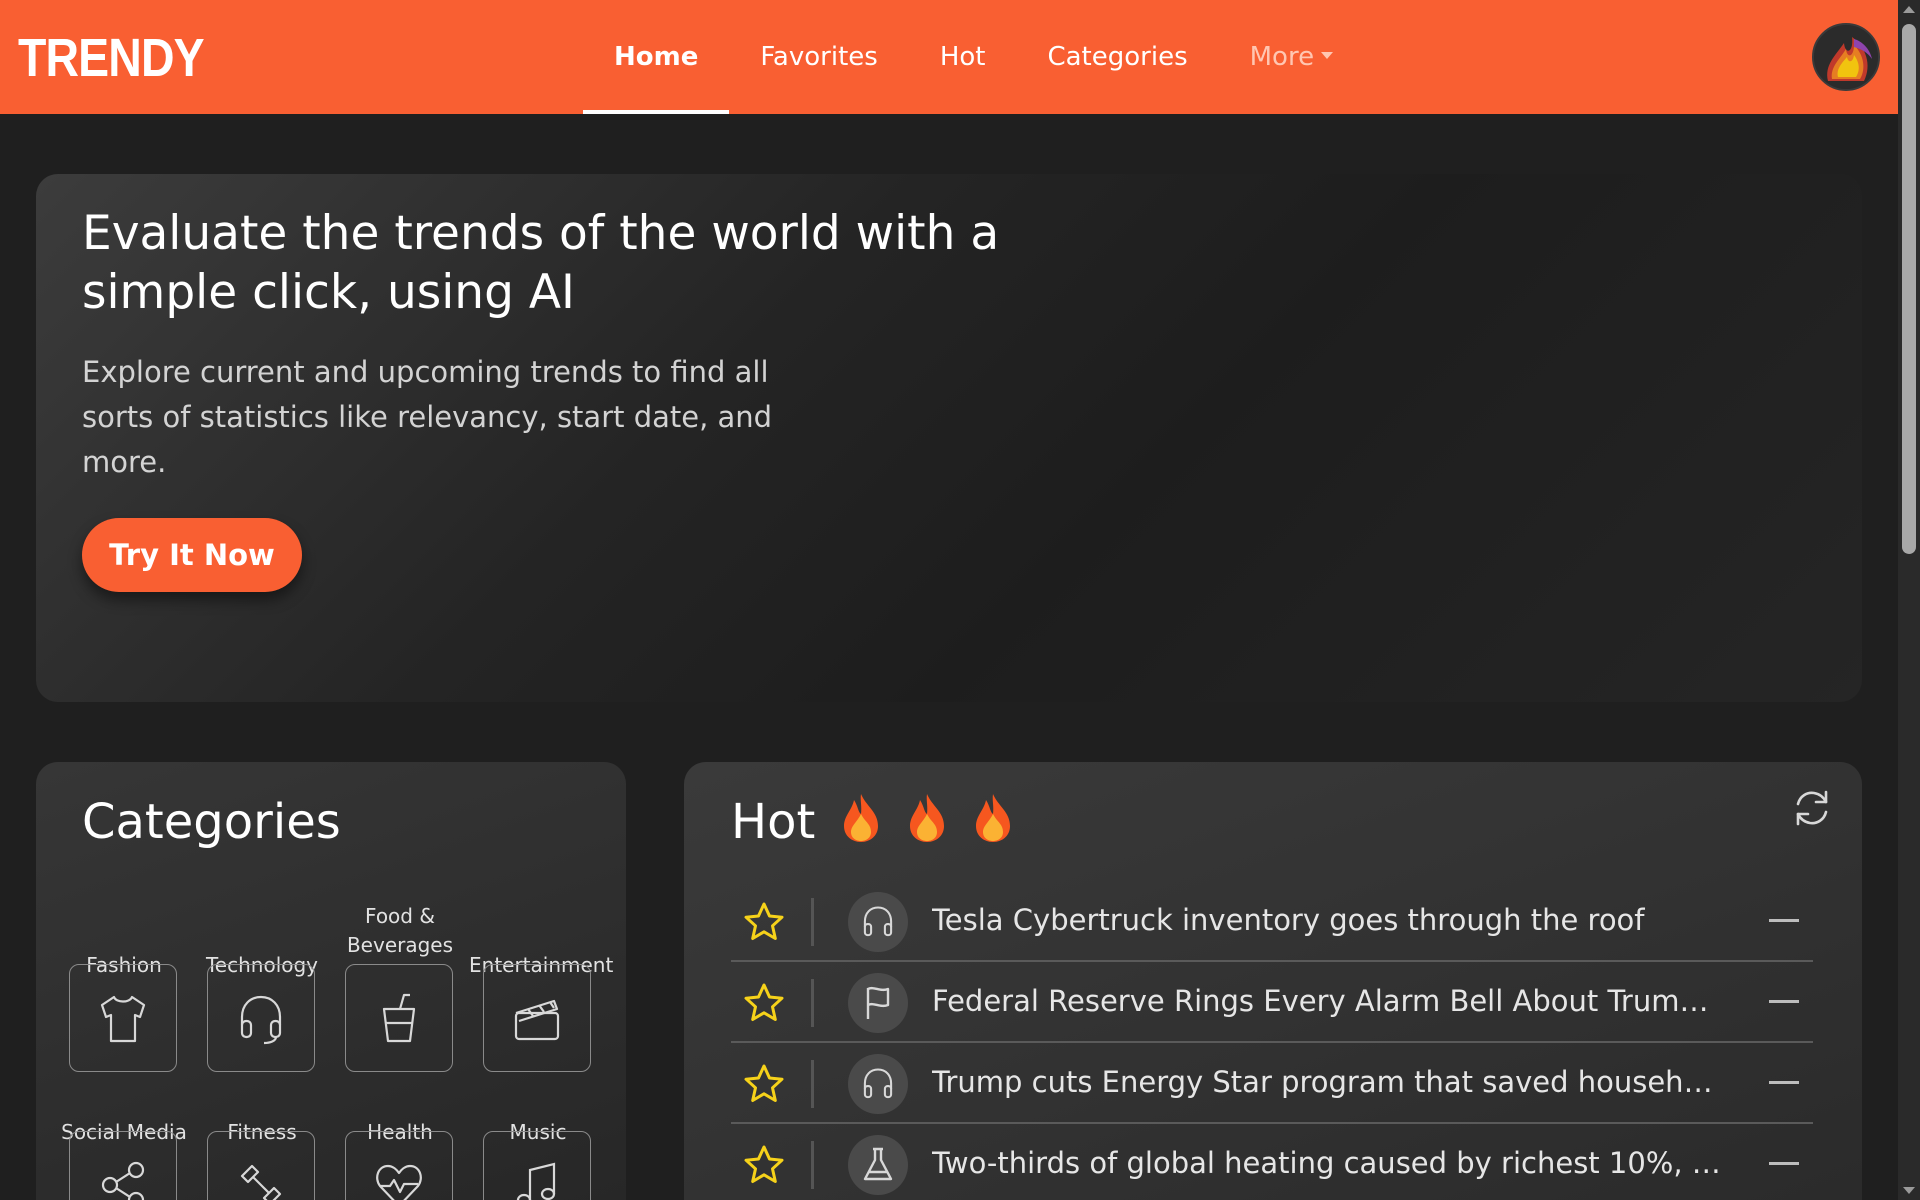  I want to click on scroll-up-arrow-icon, so click(1909, 9).